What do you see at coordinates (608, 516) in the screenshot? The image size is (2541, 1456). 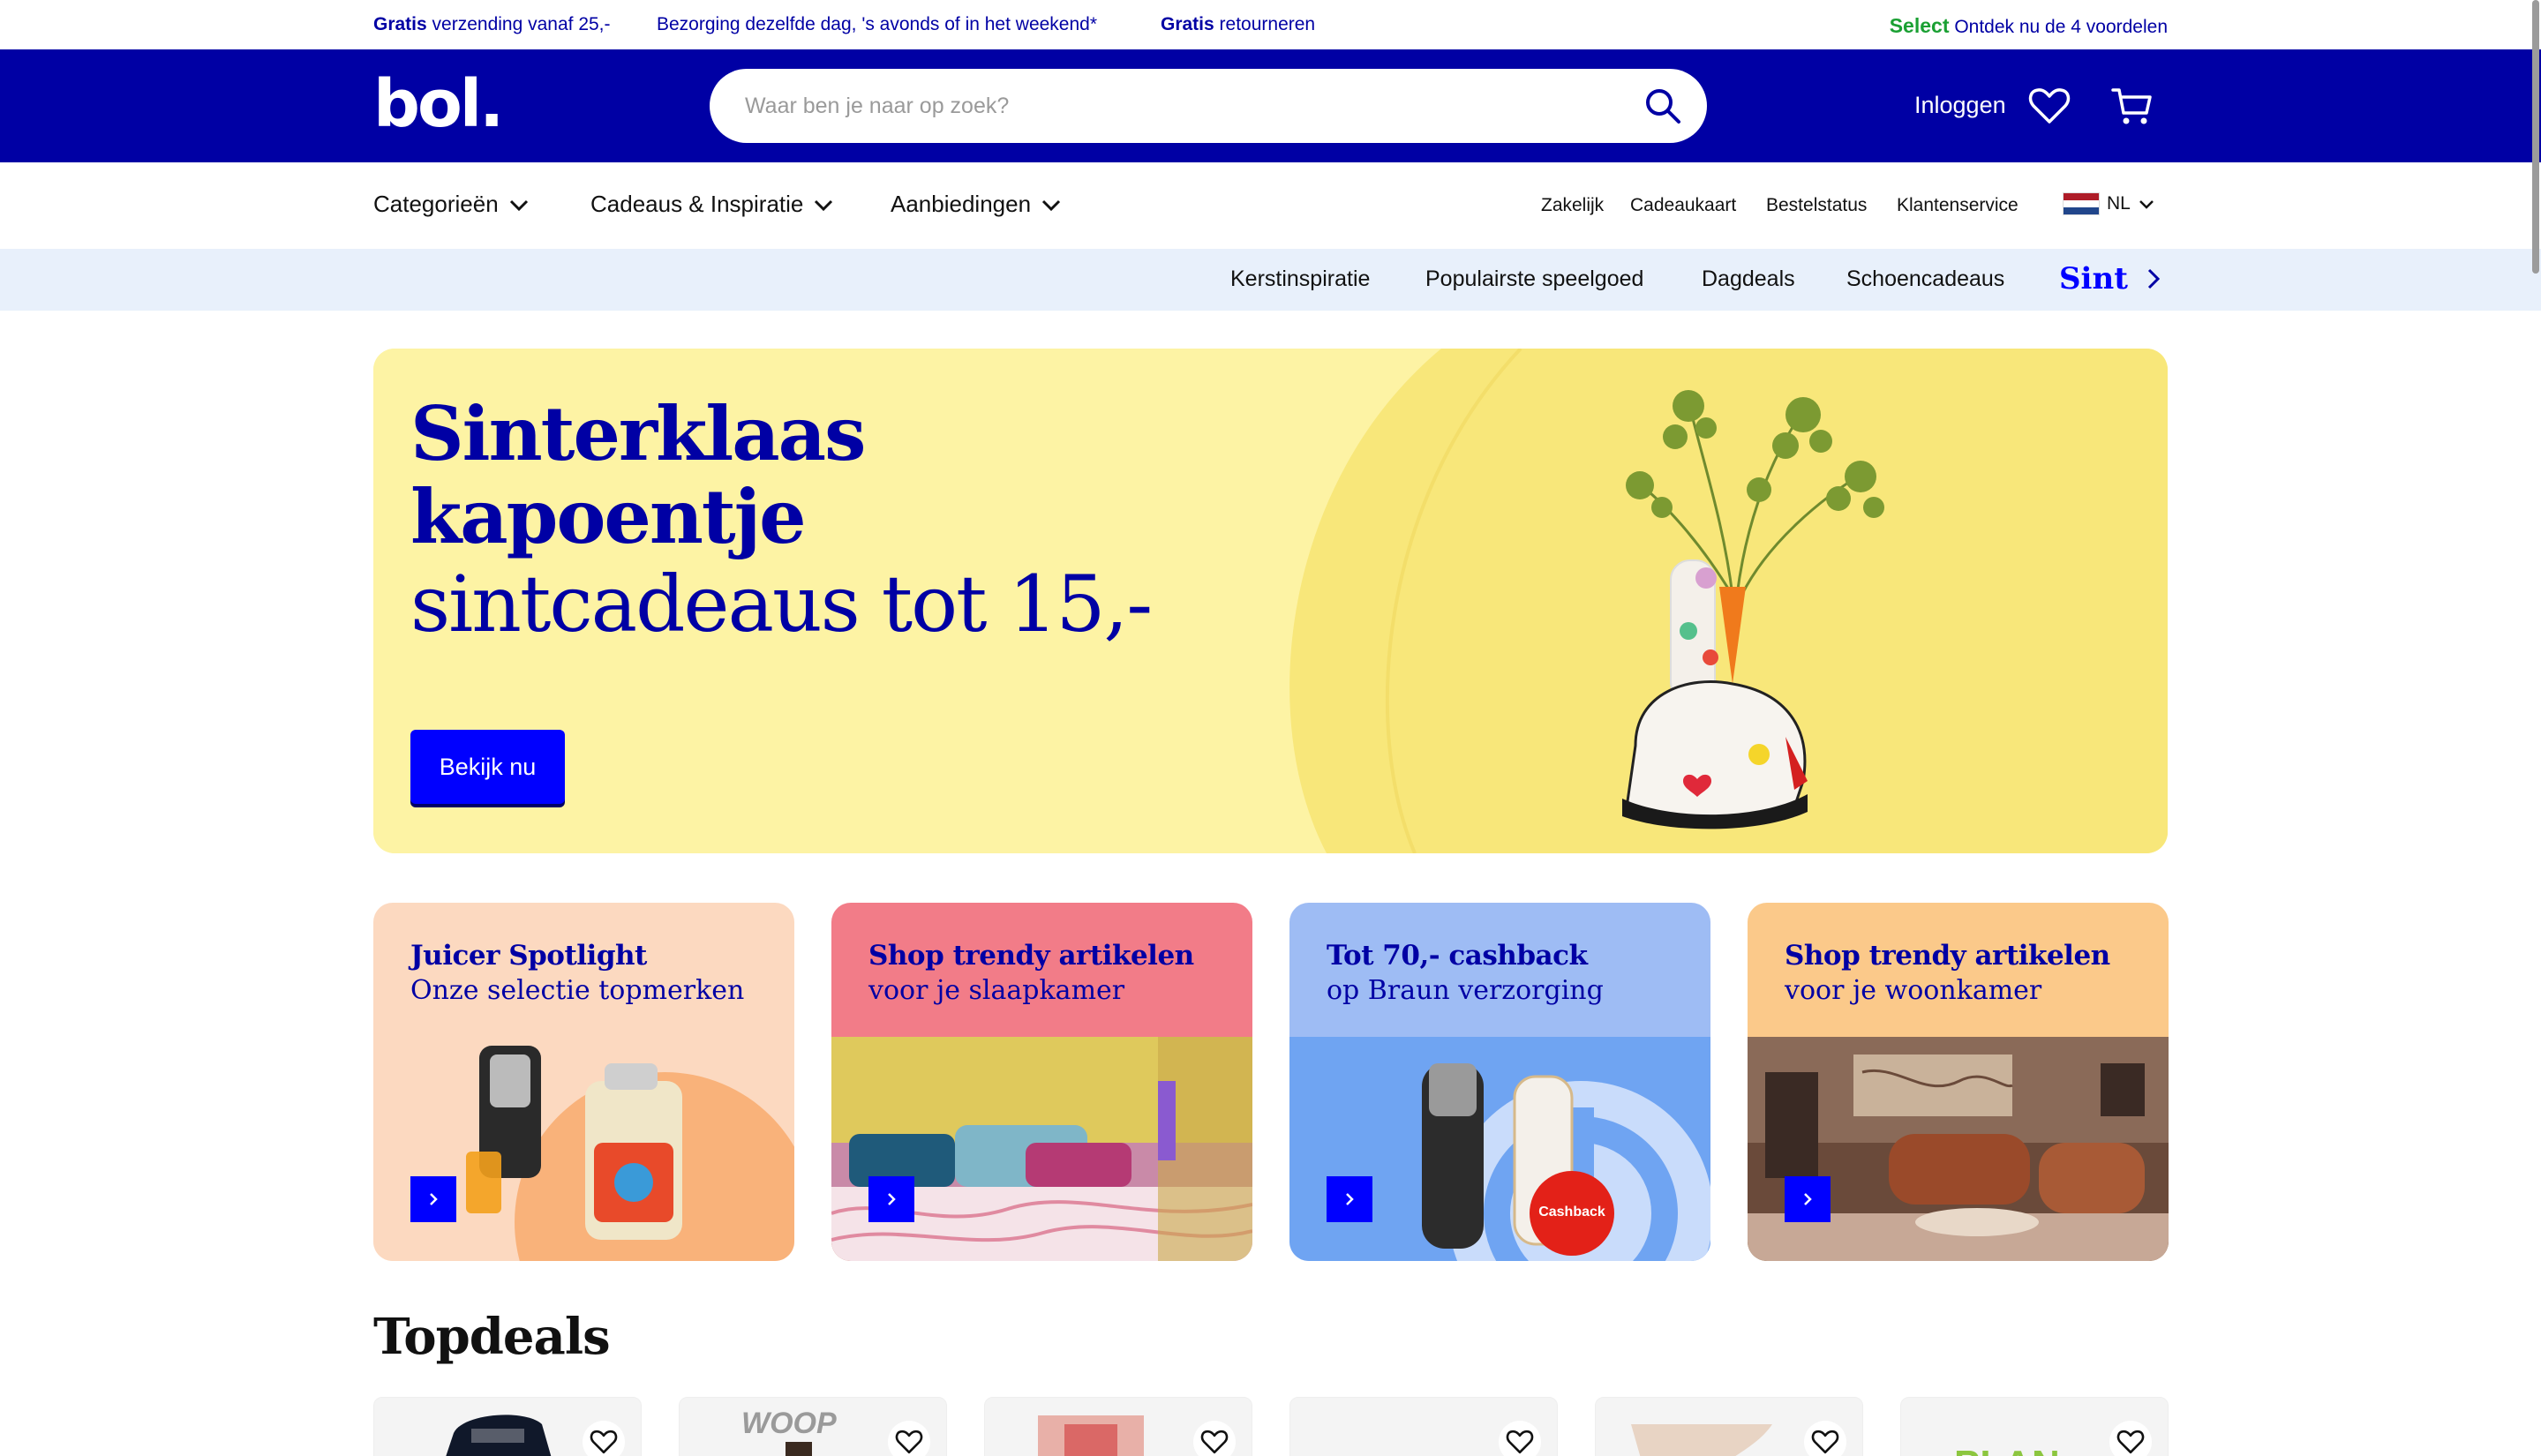 I see `hero-title-line2: kapoentje` at bounding box center [608, 516].